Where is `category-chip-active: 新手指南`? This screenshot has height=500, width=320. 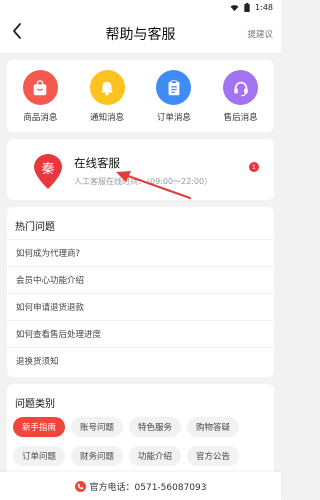 category-chip-active: 新手指南 is located at coordinates (39, 427).